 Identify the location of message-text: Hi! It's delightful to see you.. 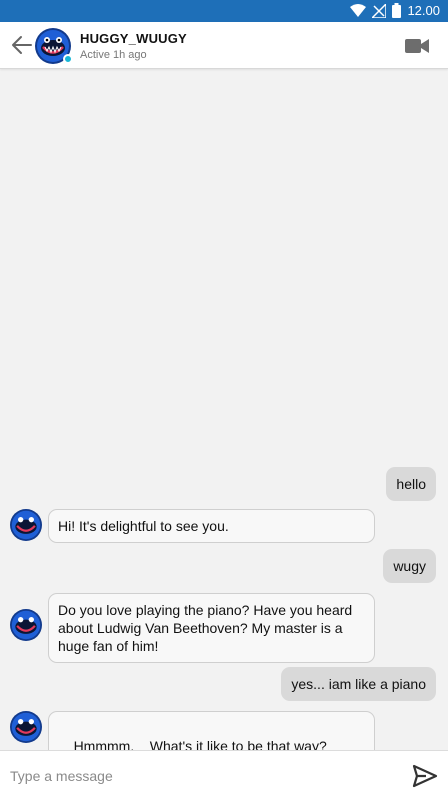
(143, 526).